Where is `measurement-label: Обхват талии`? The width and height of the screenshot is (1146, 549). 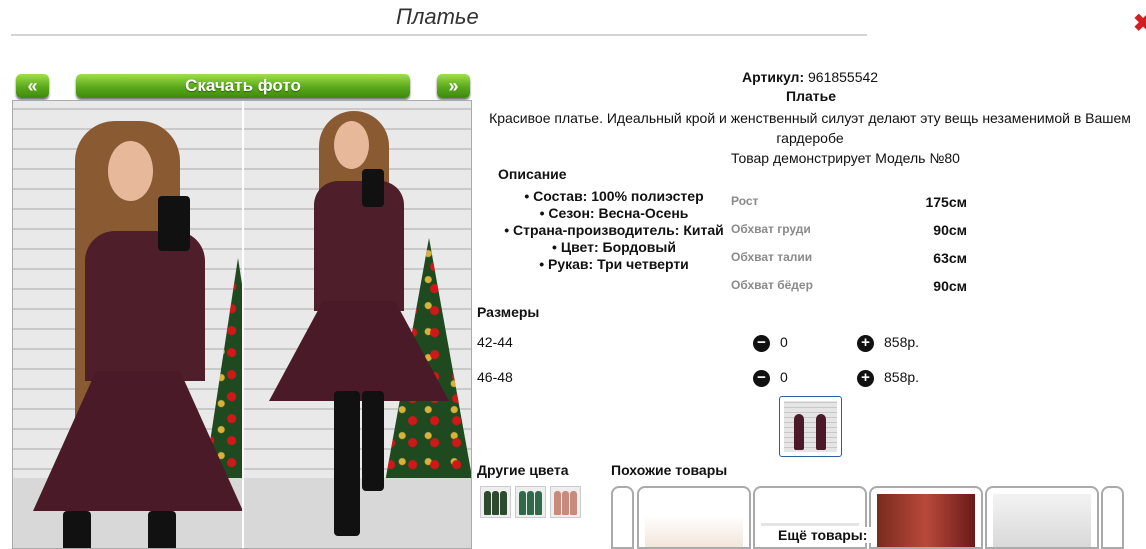 measurement-label: Обхват талии is located at coordinates (772, 257).